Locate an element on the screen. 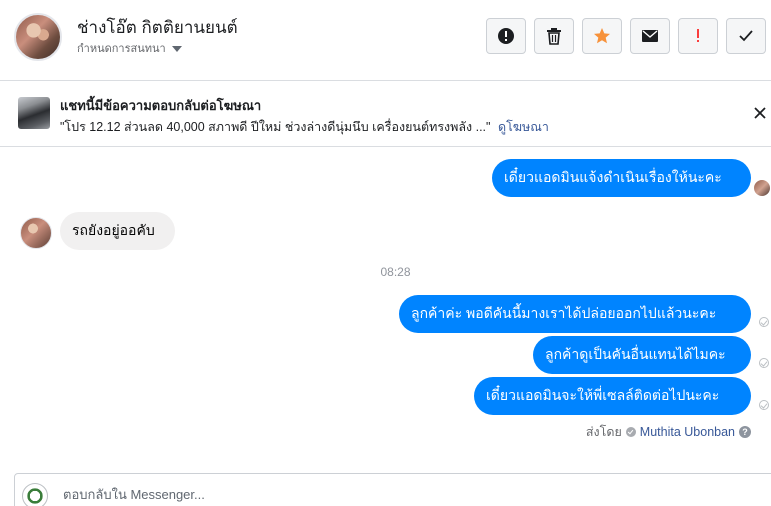 The height and width of the screenshot is (506, 771). sent-by-info: ส่งโดย Muthita Ubonban ? is located at coordinates (668, 432).